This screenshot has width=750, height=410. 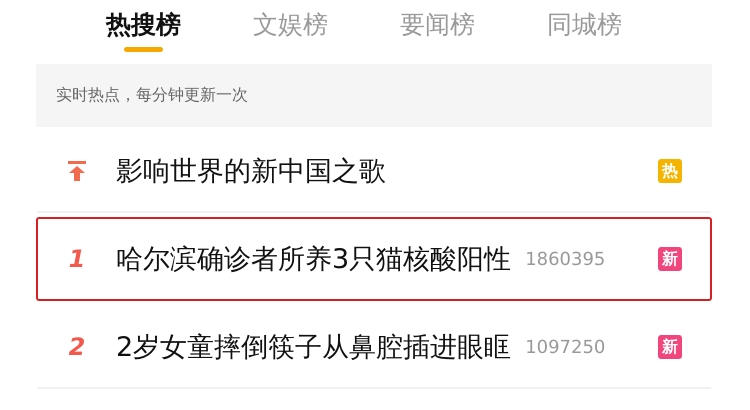 What do you see at coordinates (251, 172) in the screenshot?
I see `item-title: 影响世界的新中国之歌` at bounding box center [251, 172].